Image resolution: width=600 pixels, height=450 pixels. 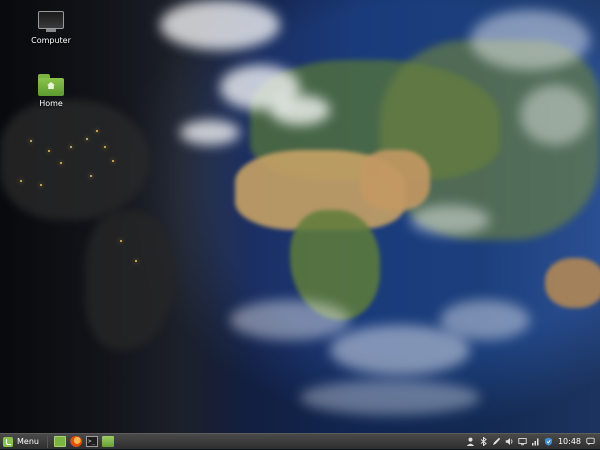 I want to click on terminal-icon: >_, so click(x=91, y=441).